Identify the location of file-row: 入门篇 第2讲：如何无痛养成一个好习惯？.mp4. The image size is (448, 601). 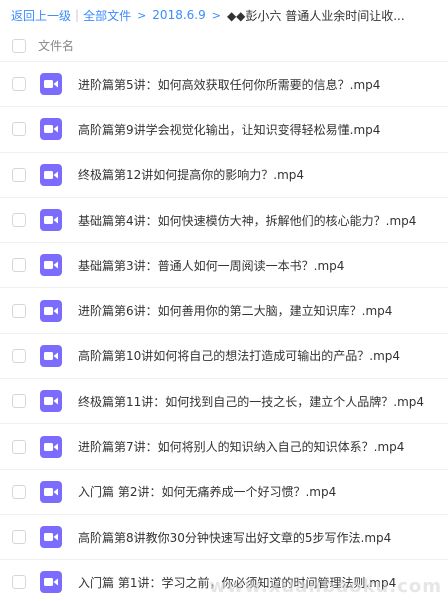
(224, 492).